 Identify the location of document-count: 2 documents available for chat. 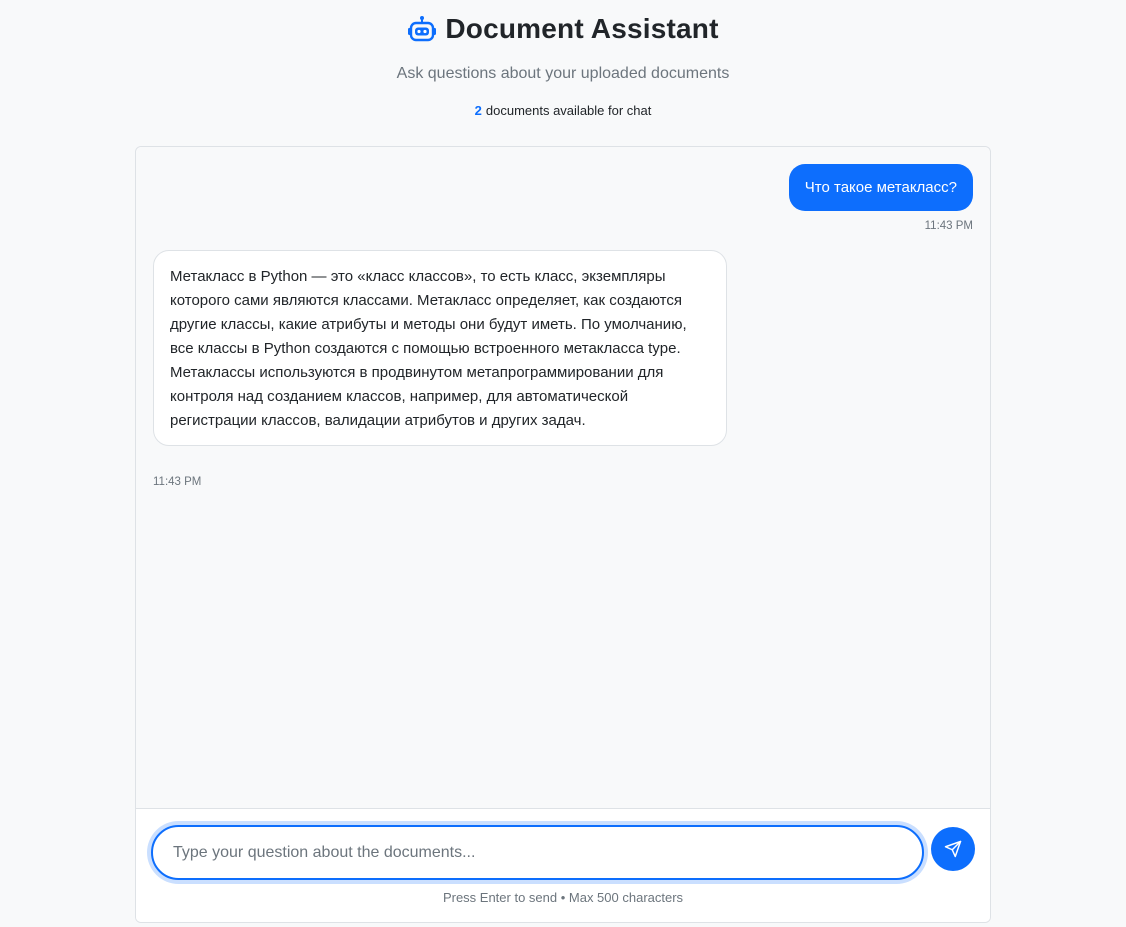
(563, 110).